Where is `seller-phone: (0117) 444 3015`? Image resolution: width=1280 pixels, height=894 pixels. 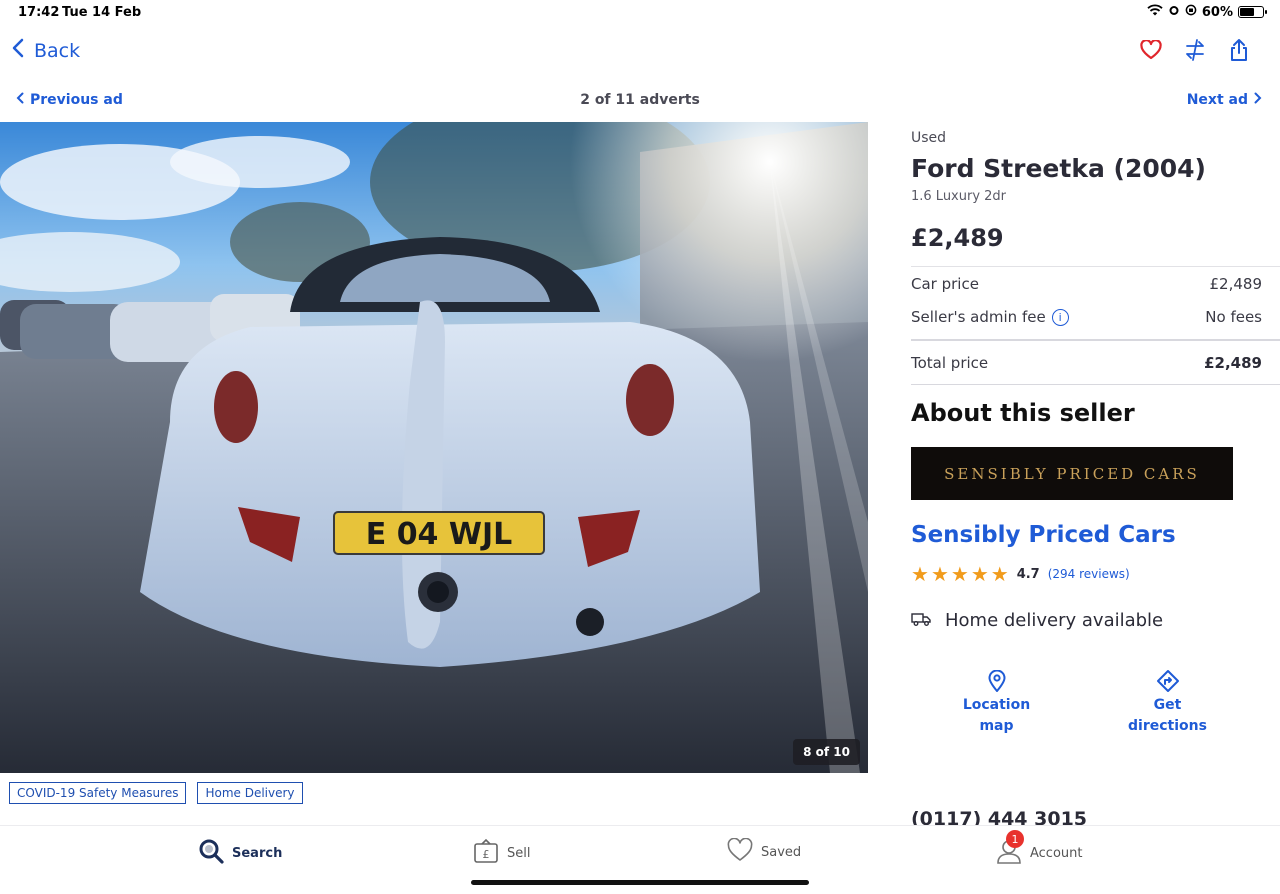 seller-phone: (0117) 444 3015 is located at coordinates (999, 817).